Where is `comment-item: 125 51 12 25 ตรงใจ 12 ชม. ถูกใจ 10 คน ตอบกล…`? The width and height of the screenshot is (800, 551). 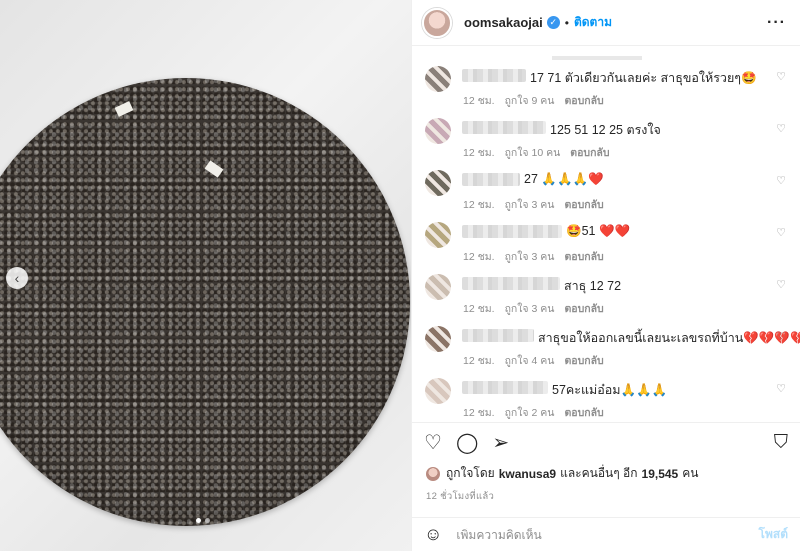 comment-item: 125 51 12 25 ตรงใจ 12 ชม. ถูกใจ 10 คน ตอบกล… is located at coordinates (606, 138).